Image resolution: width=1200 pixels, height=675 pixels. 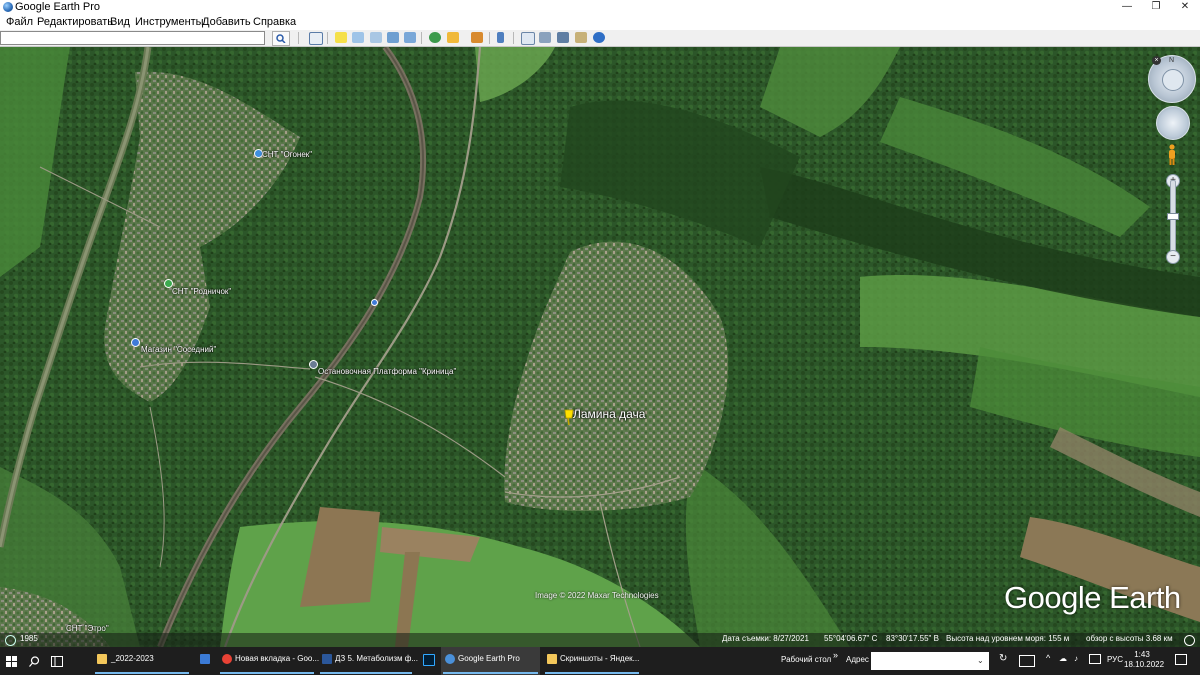 I want to click on history-year: 1985, so click(x=29, y=638).